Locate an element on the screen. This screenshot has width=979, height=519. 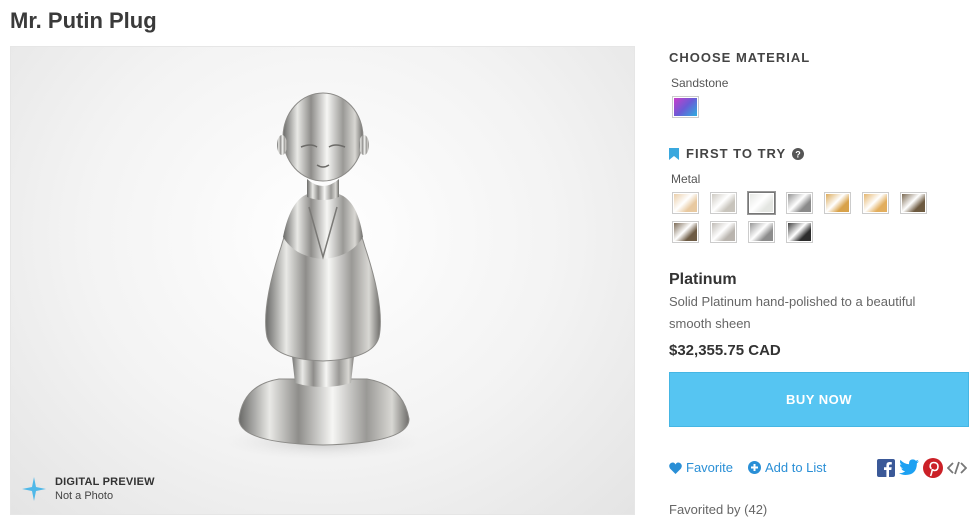
first-to-try-label: FIRST TO TRY is located at coordinates (736, 153).